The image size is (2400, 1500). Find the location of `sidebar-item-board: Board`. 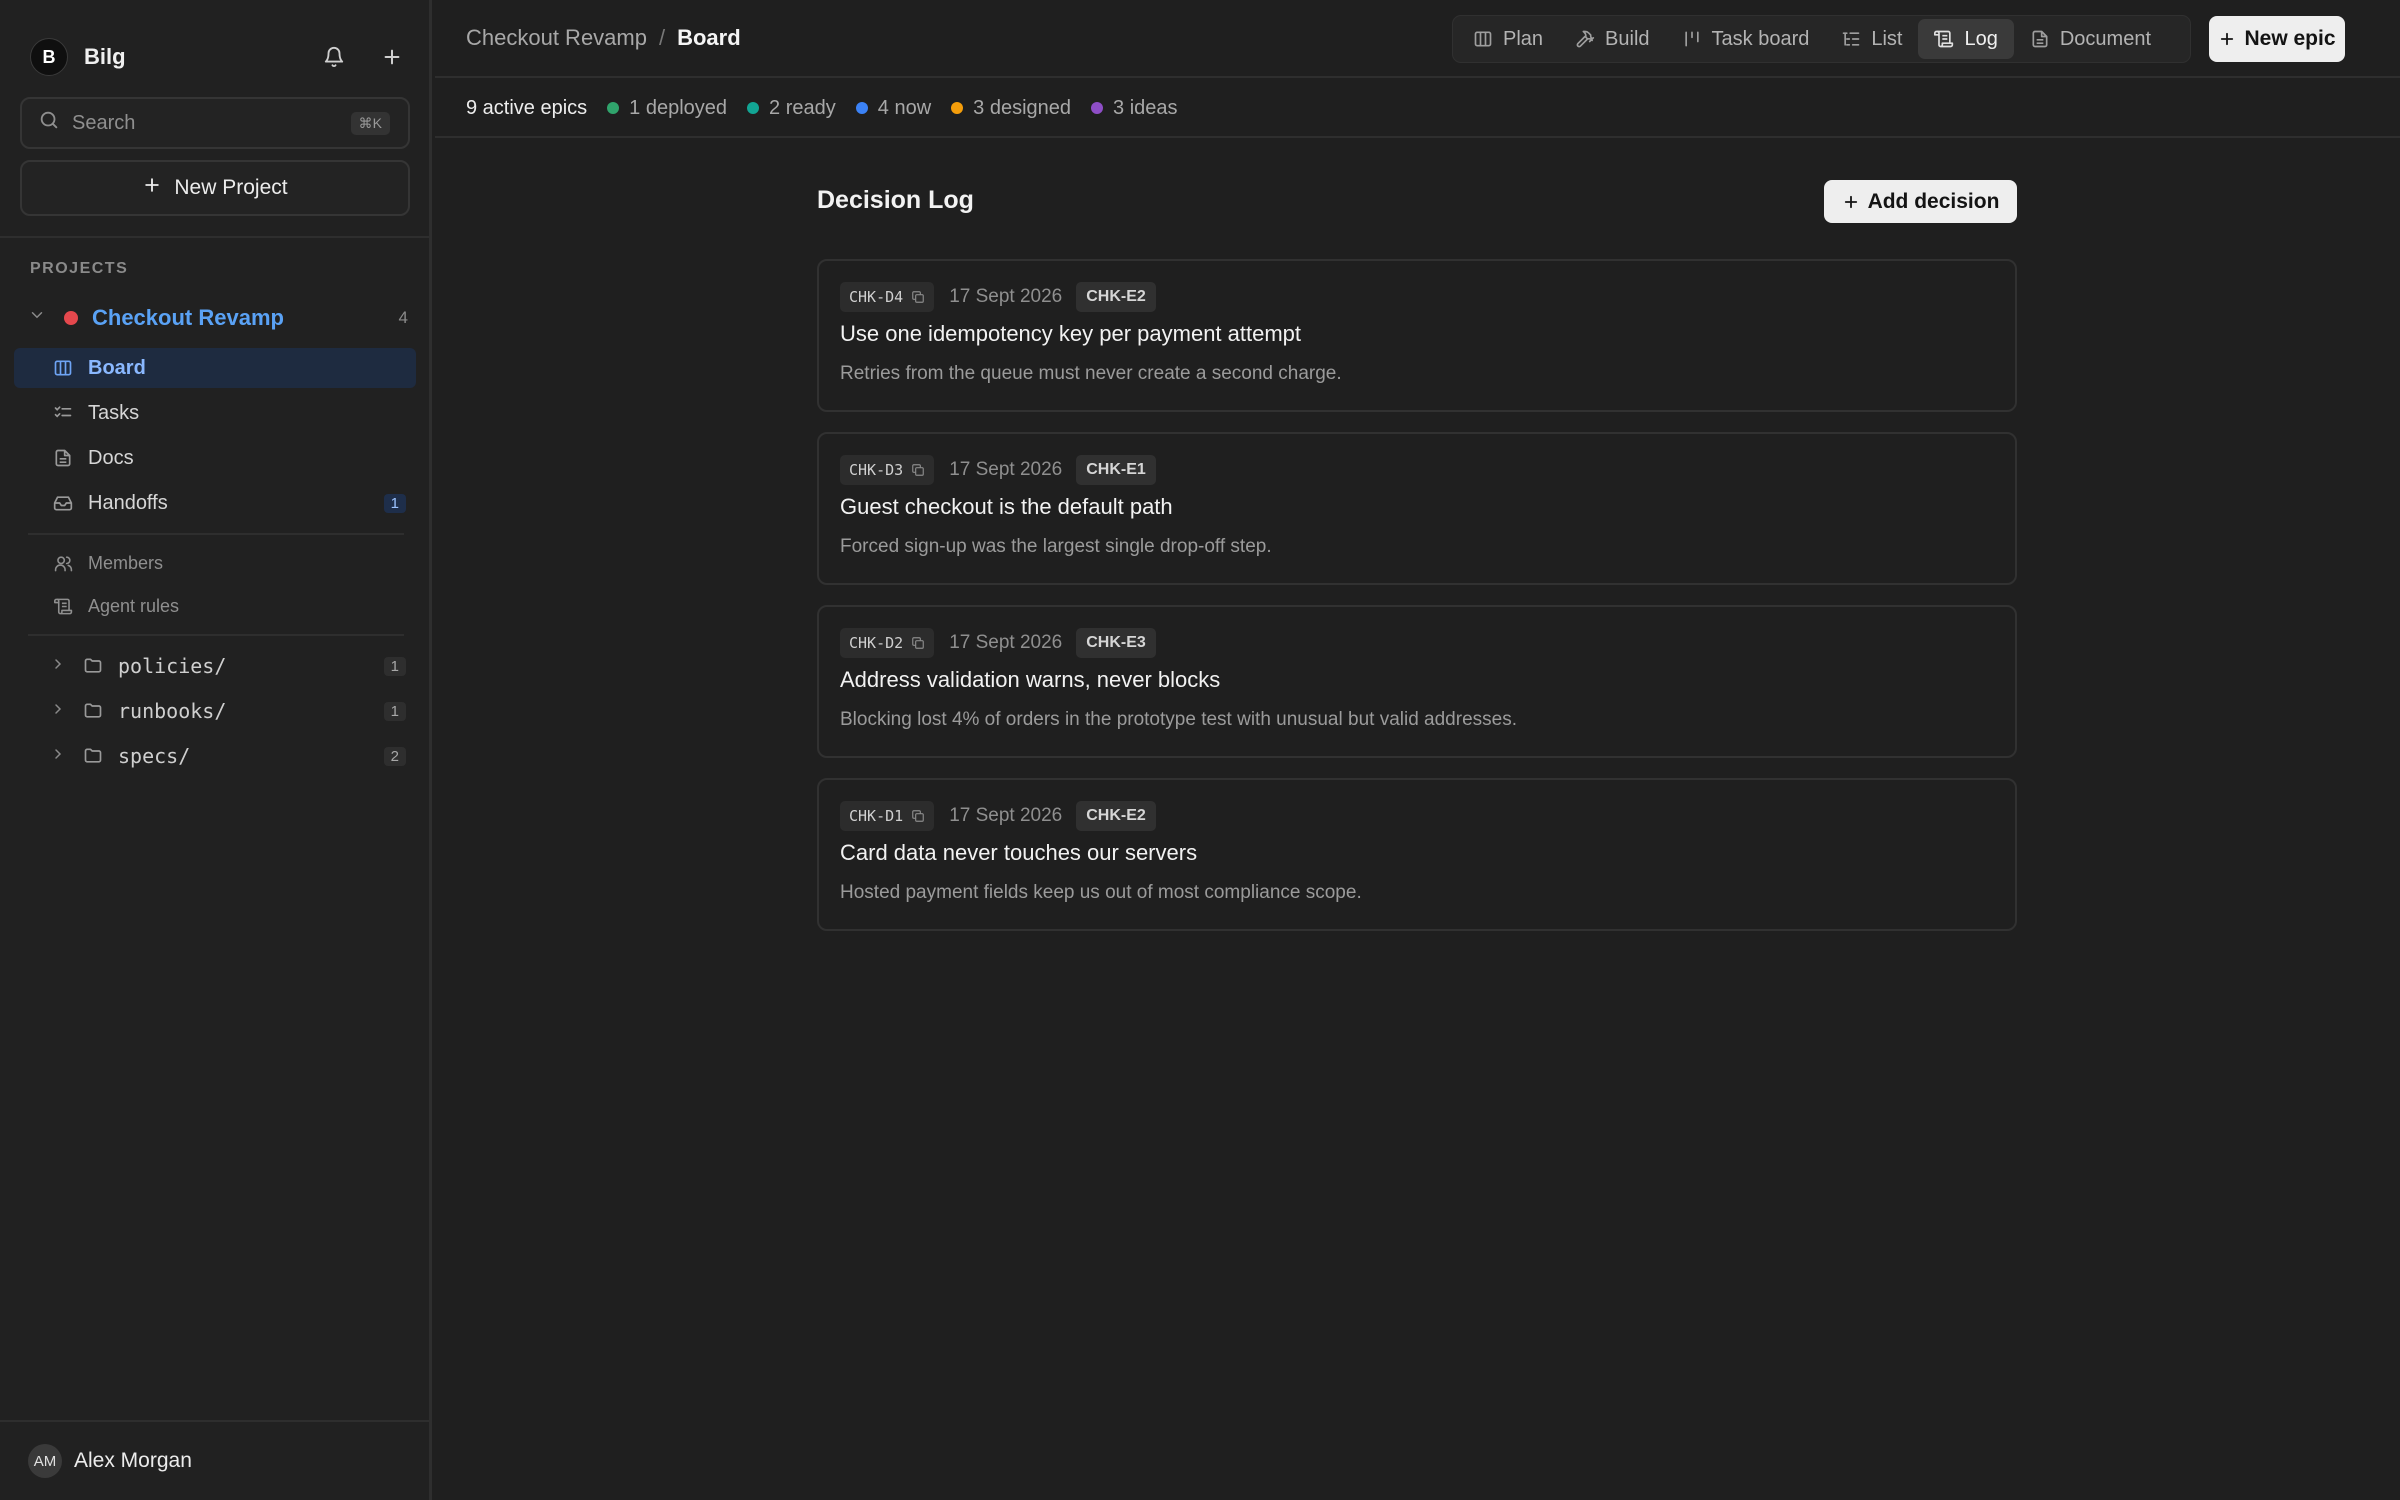

sidebar-item-board: Board is located at coordinates (215, 368).